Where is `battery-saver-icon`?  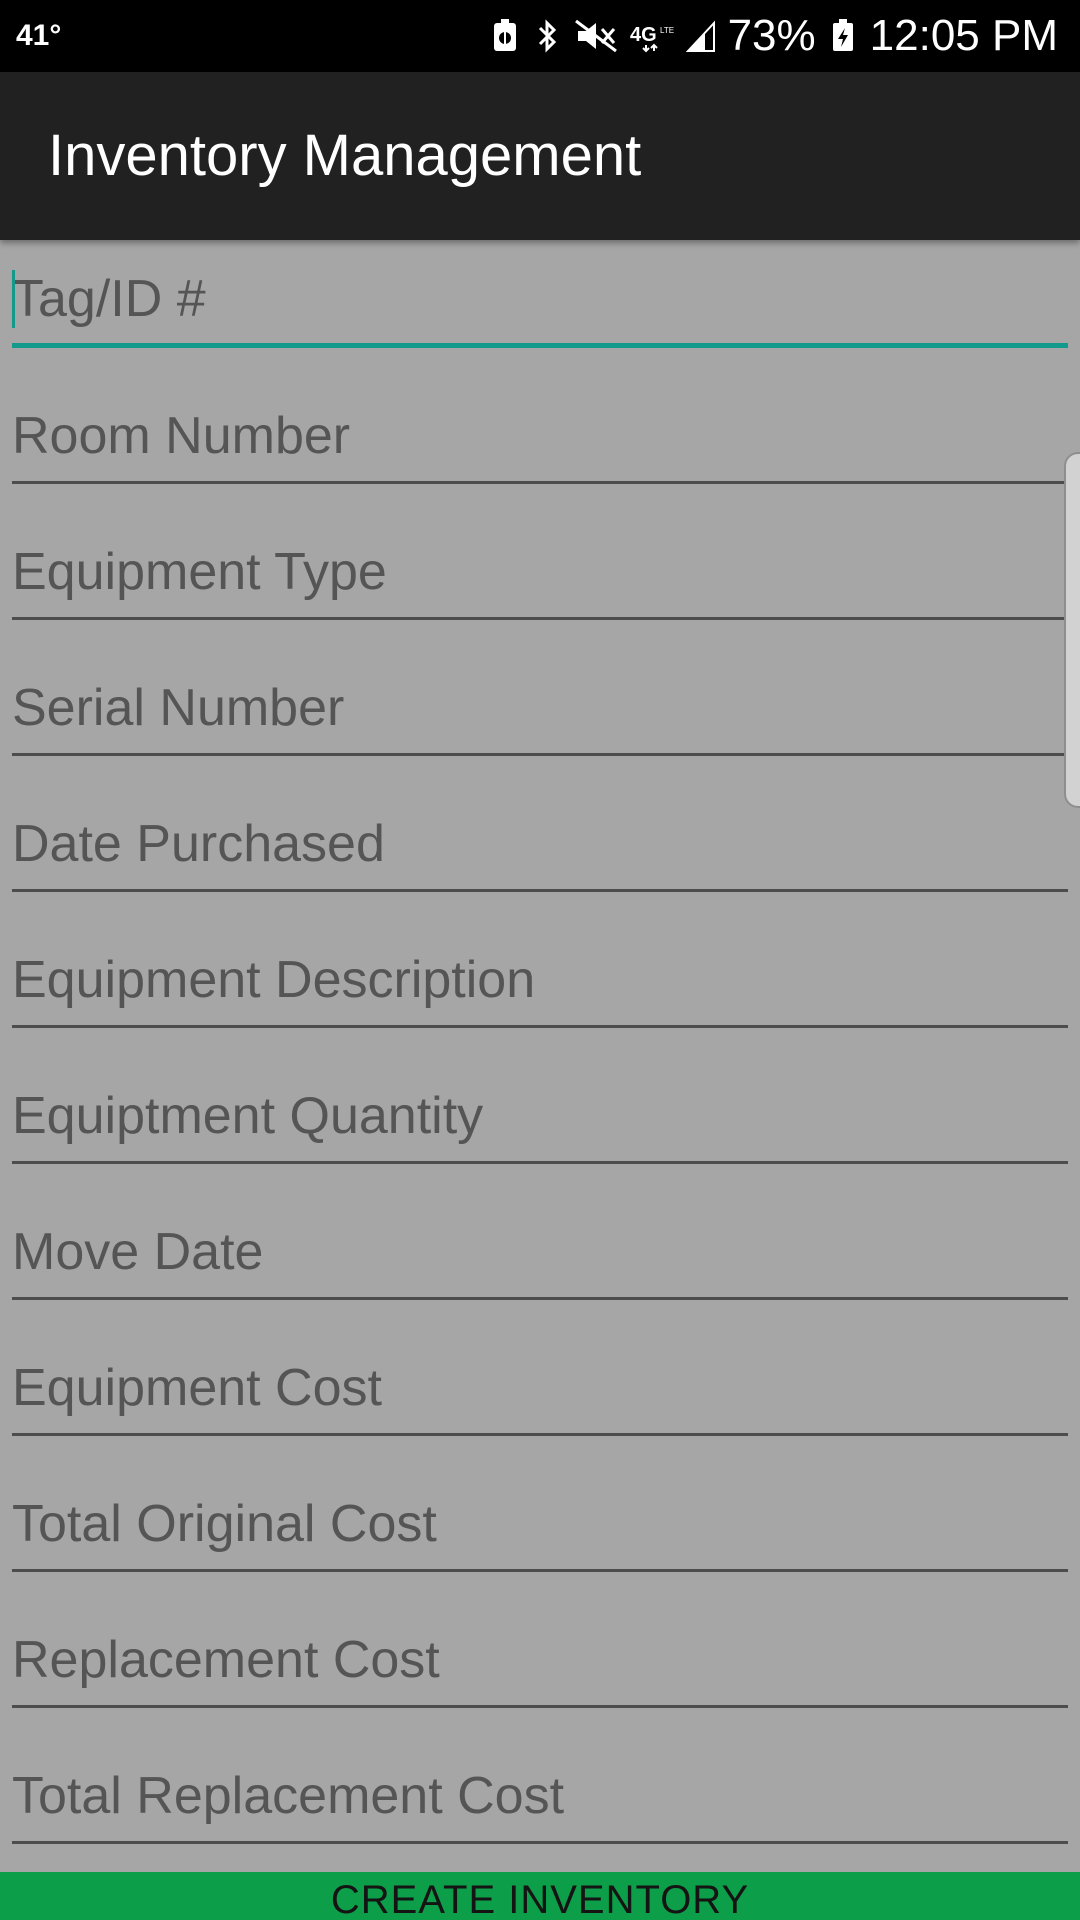
battery-saver-icon is located at coordinates (505, 36).